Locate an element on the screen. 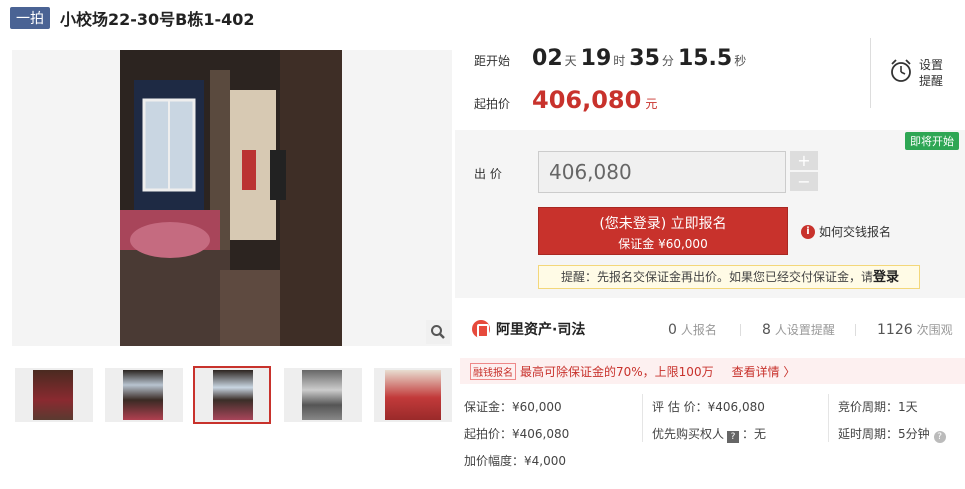 The width and height of the screenshot is (965, 489). signup-count: 0 人报名 is located at coordinates (692, 329).